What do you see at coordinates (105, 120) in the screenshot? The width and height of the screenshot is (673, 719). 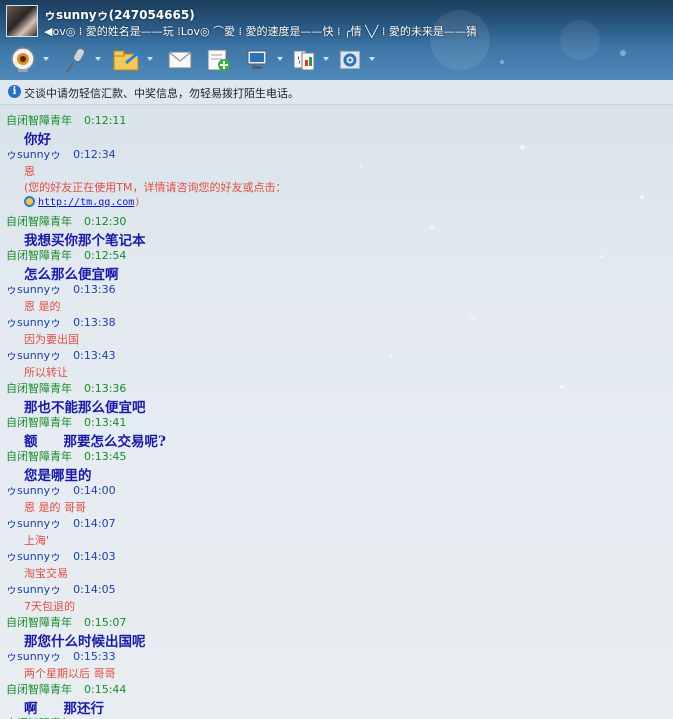 I see `message-time: 0:12:11` at bounding box center [105, 120].